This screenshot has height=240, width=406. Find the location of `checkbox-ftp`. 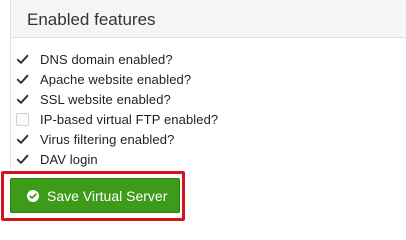

checkbox-ftp is located at coordinates (22, 119).